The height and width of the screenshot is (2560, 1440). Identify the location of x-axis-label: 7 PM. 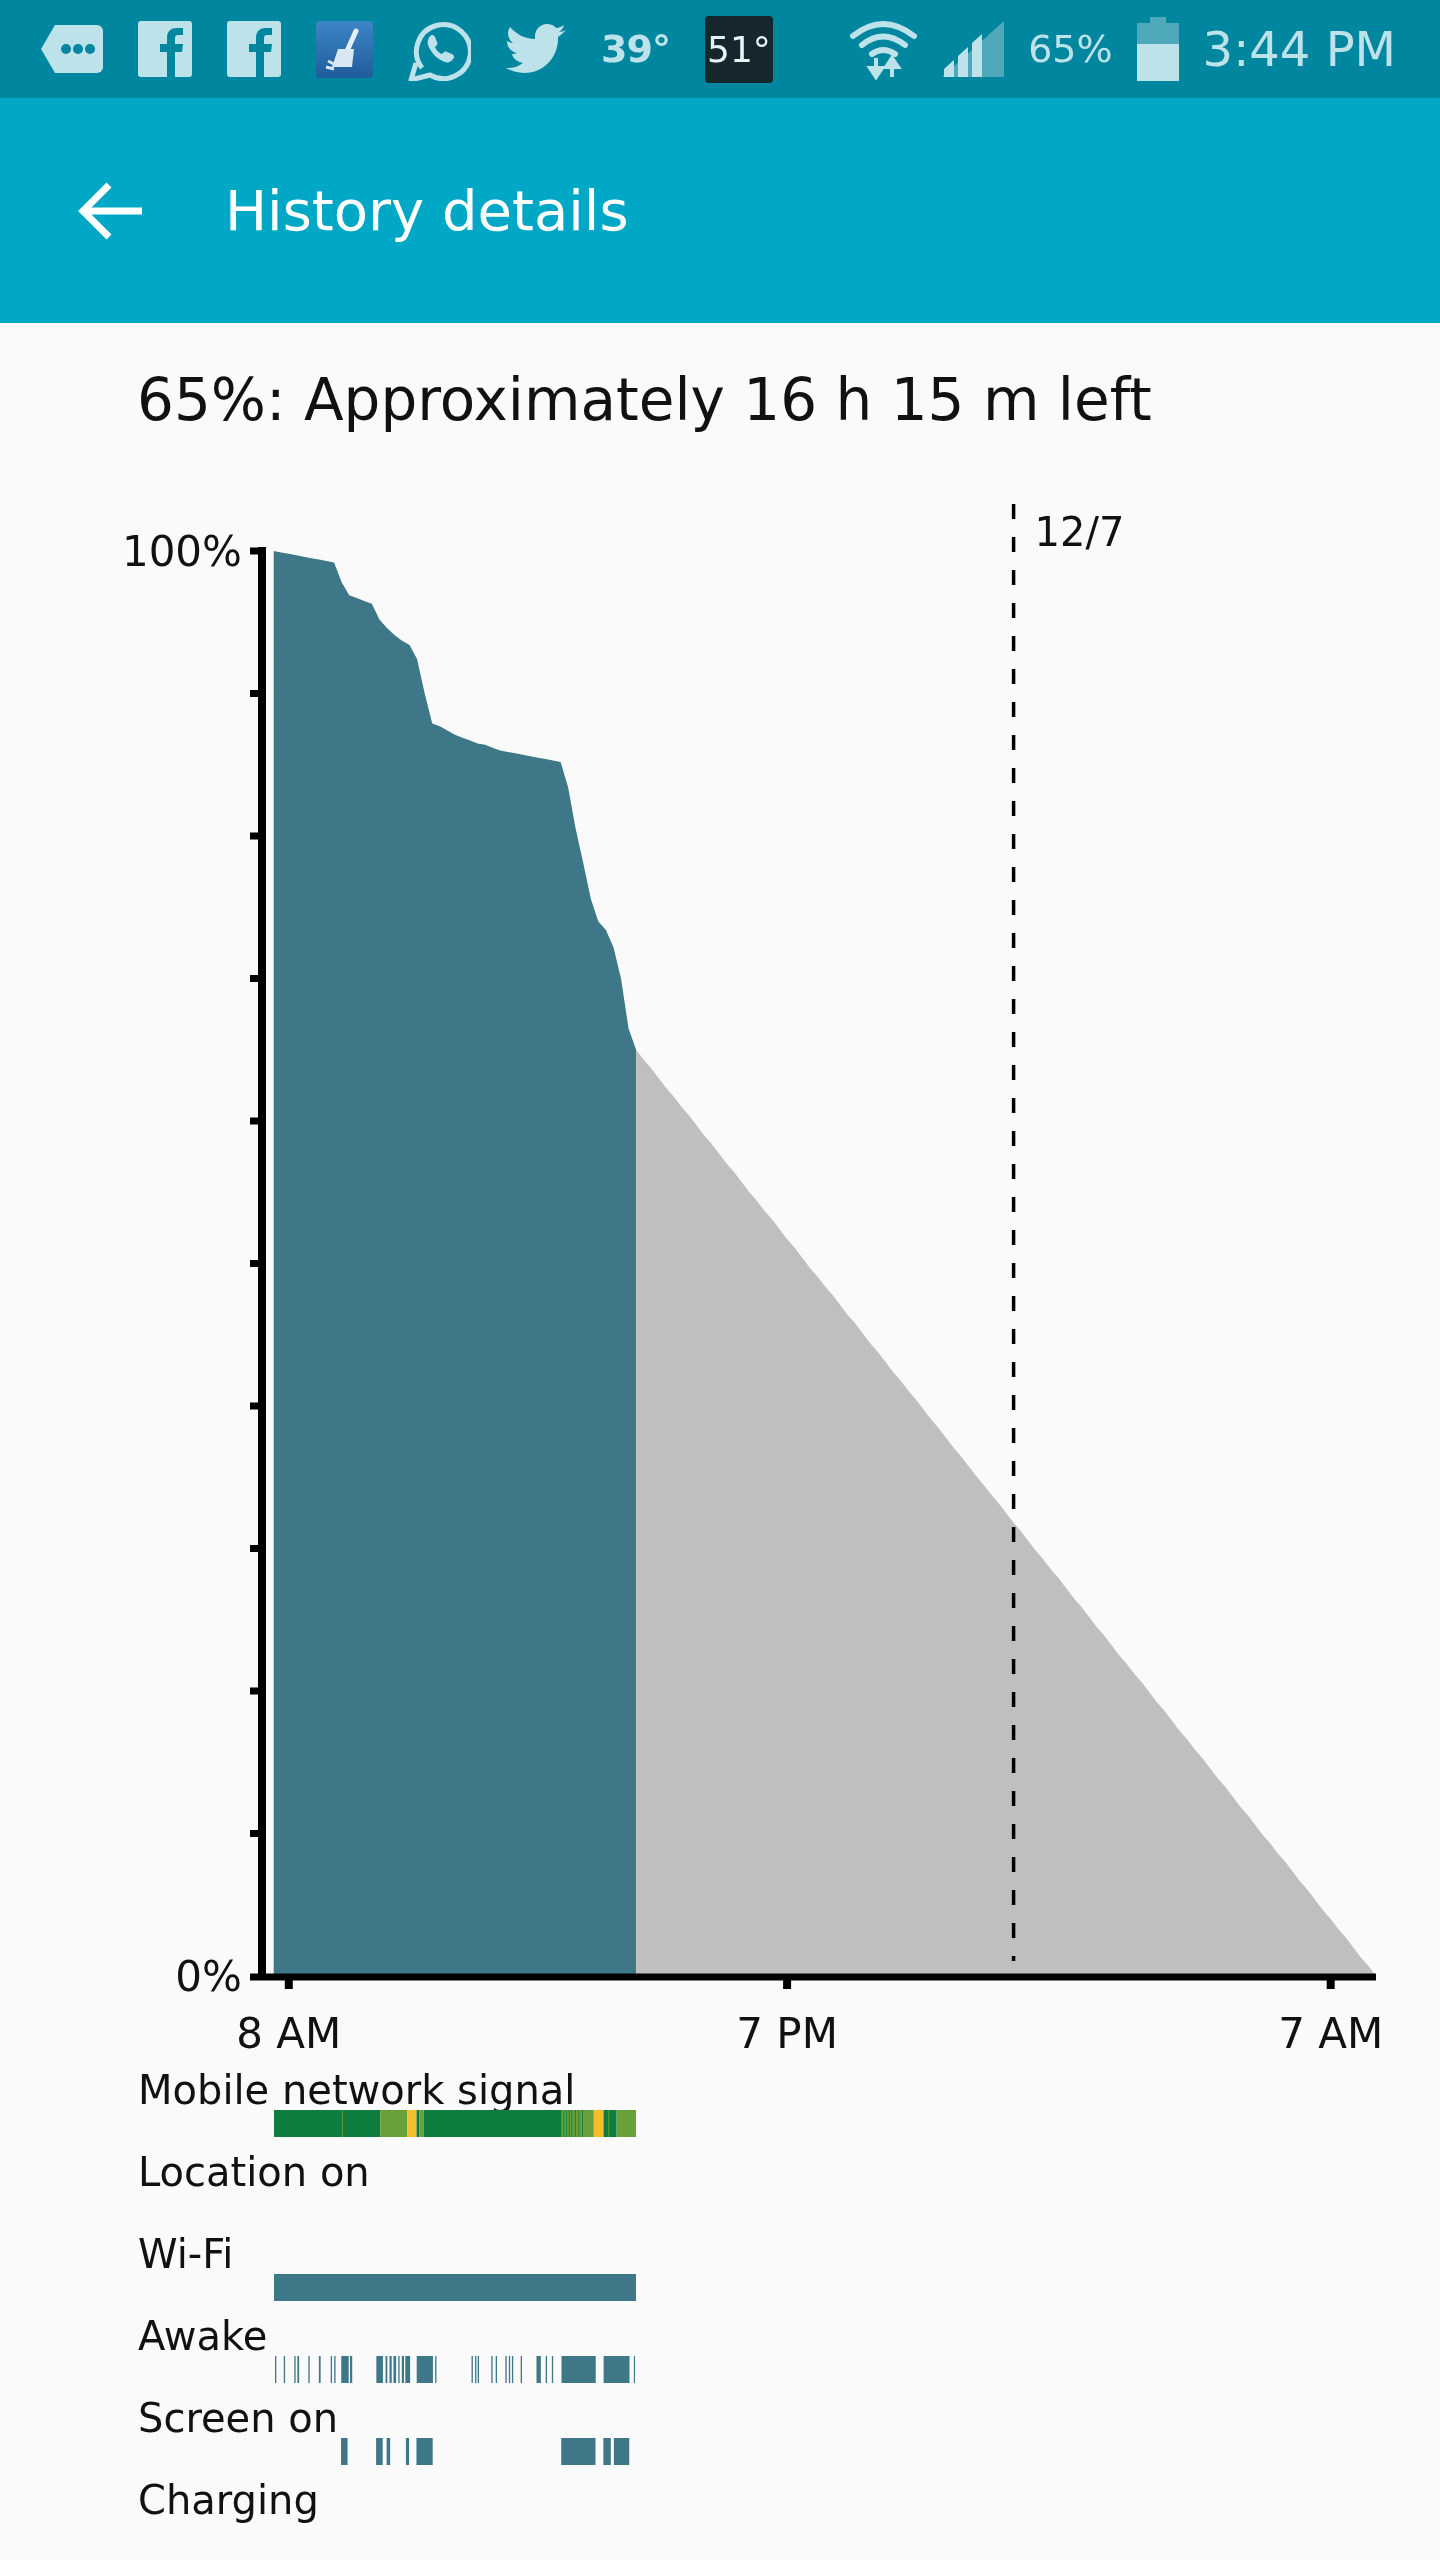
(787, 2033).